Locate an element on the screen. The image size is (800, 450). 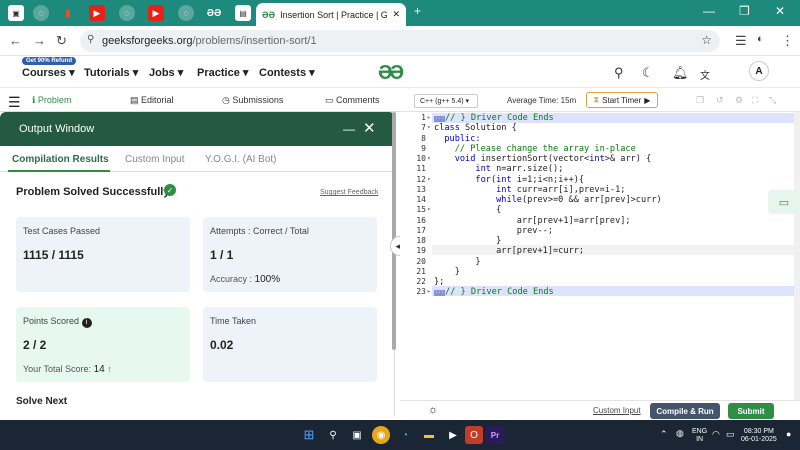
windows-start-icon: ⊞ is located at coordinates (309, 435).